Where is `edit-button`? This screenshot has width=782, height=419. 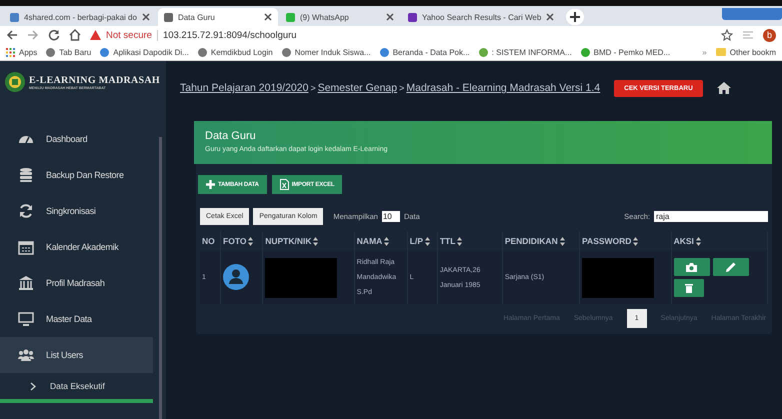 edit-button is located at coordinates (730, 267).